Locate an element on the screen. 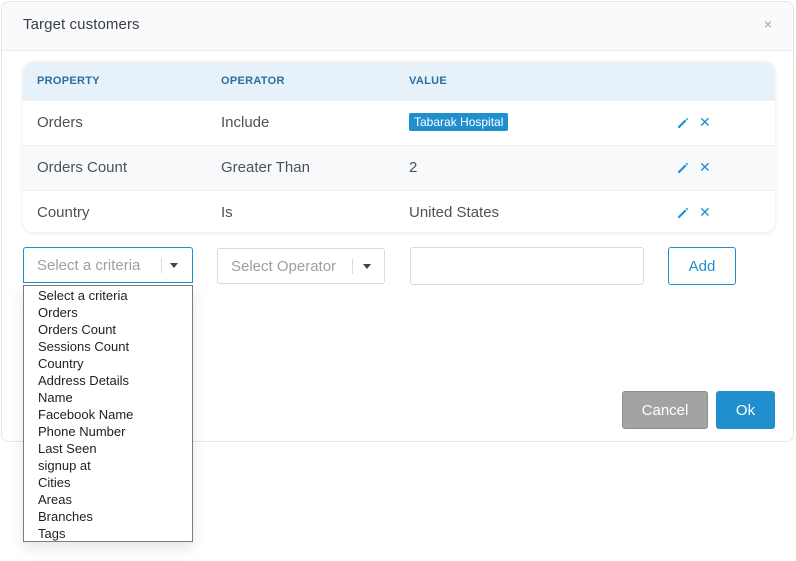  table-header: PROPERTY OPERATOR VALUE is located at coordinates (399, 81).